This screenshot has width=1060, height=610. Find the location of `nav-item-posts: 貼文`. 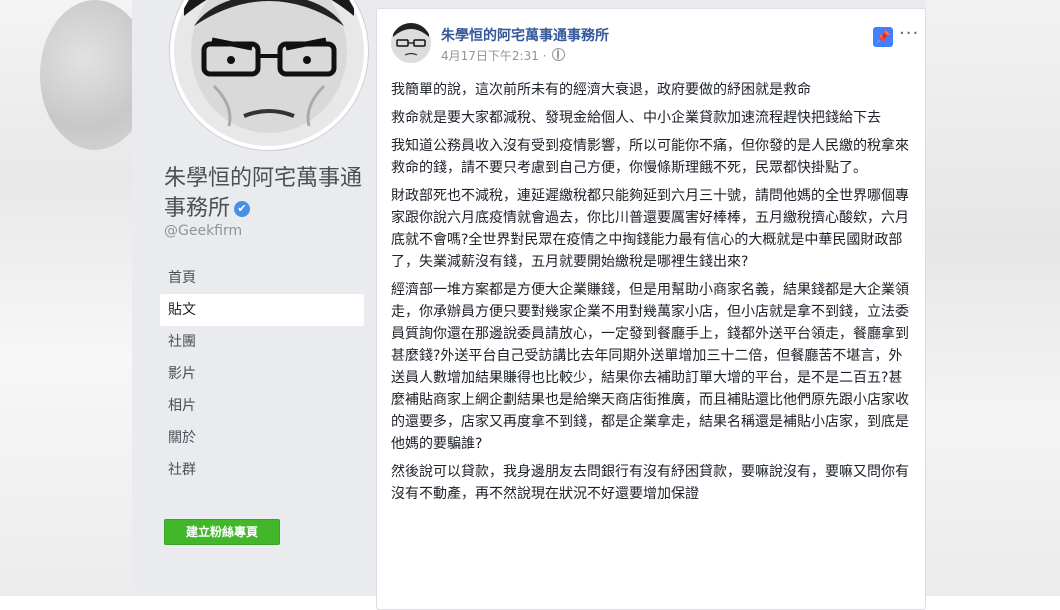

nav-item-posts: 貼文 is located at coordinates (262, 310).